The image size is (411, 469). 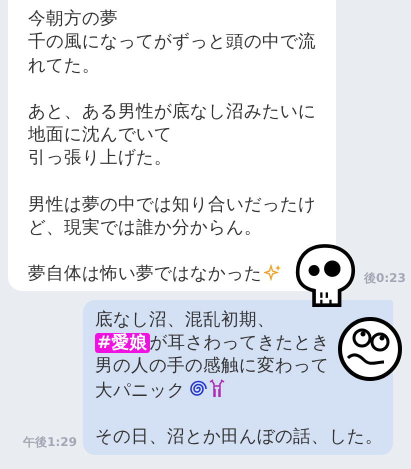 I want to click on sparkle-icon, so click(x=273, y=273).